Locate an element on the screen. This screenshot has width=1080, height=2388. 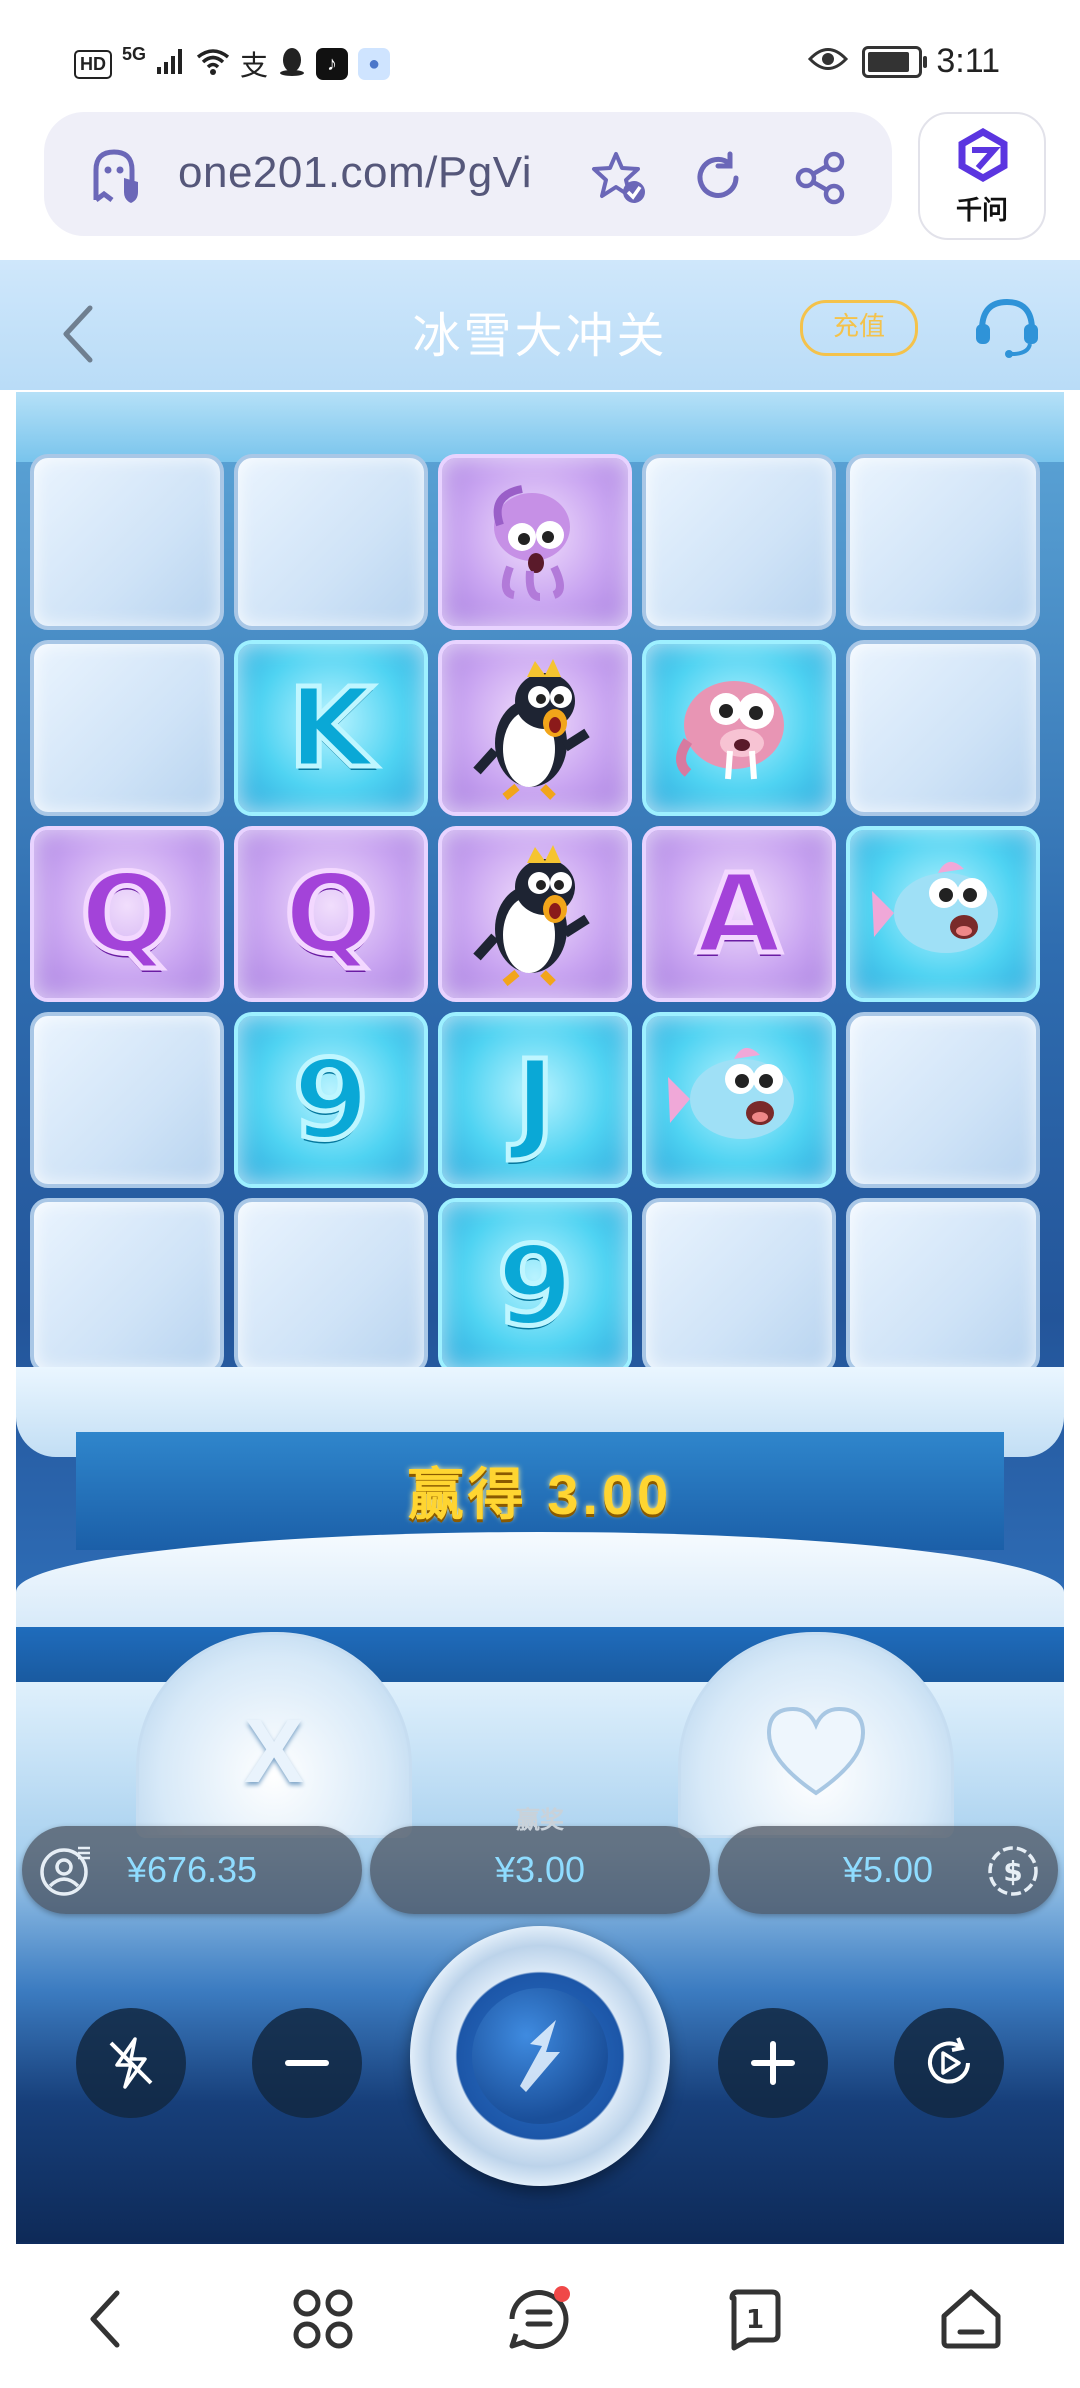
igloo-x-mark: X is located at coordinates (274, 1752).